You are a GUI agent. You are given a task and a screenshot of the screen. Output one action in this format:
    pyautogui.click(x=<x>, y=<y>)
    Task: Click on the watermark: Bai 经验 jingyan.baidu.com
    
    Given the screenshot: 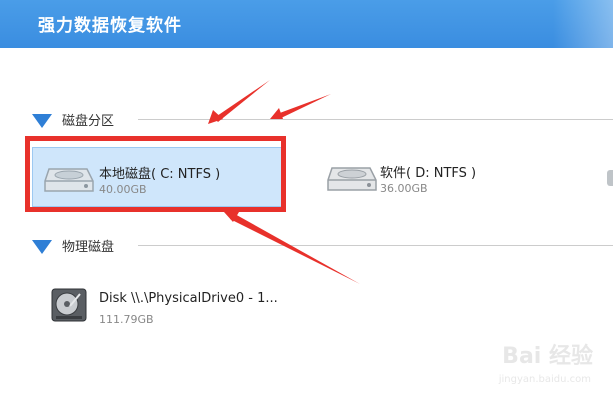 What is the action you would take?
    pyautogui.click(x=533, y=368)
    